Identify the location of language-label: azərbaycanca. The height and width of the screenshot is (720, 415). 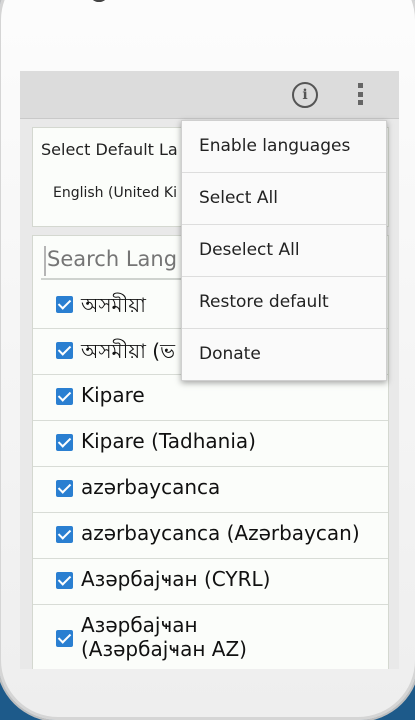
(151, 487).